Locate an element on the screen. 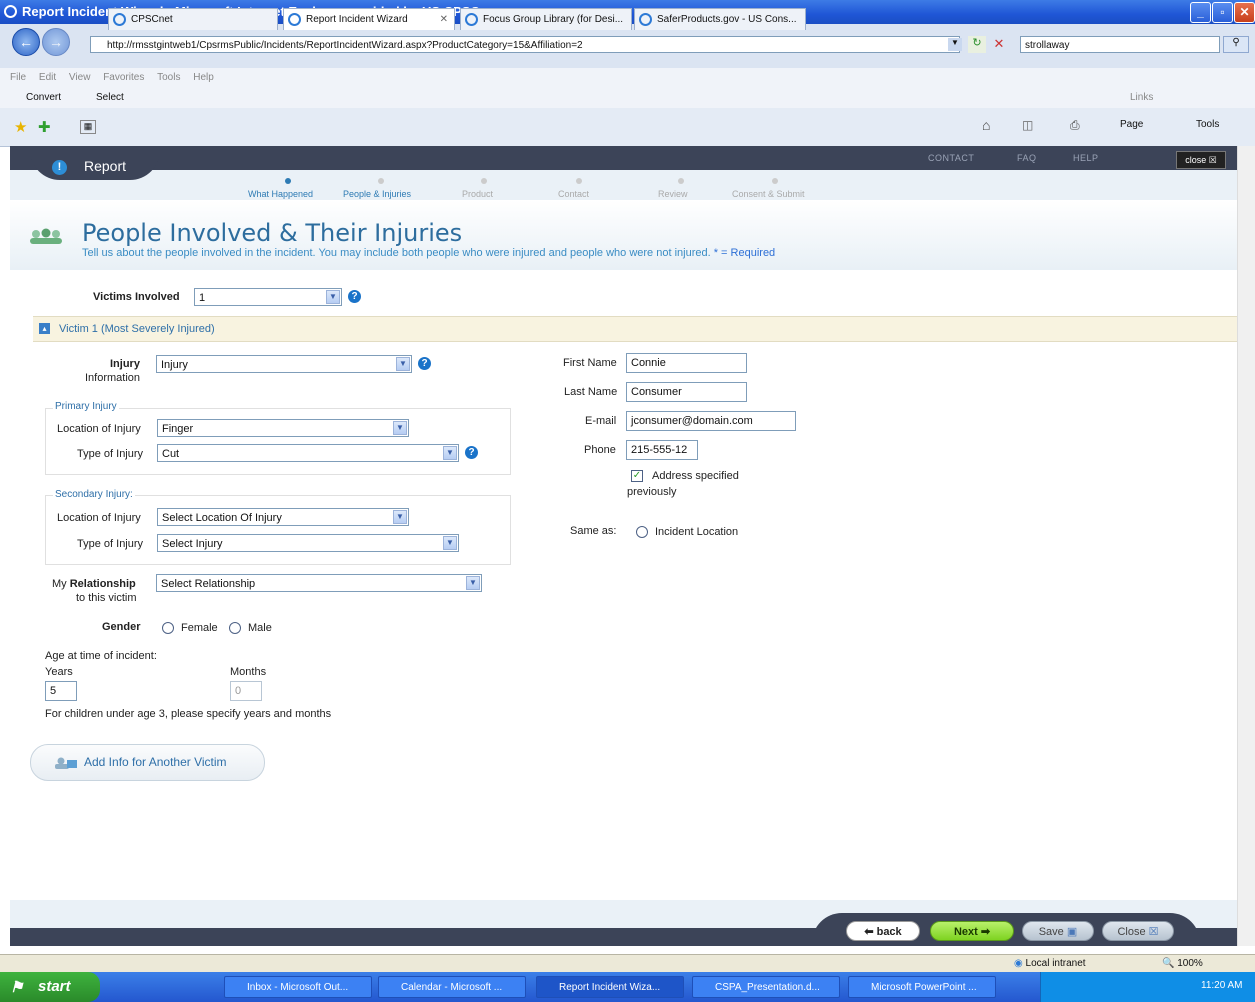 The width and height of the screenshot is (1255, 1002). months-input: 0 is located at coordinates (246, 691).